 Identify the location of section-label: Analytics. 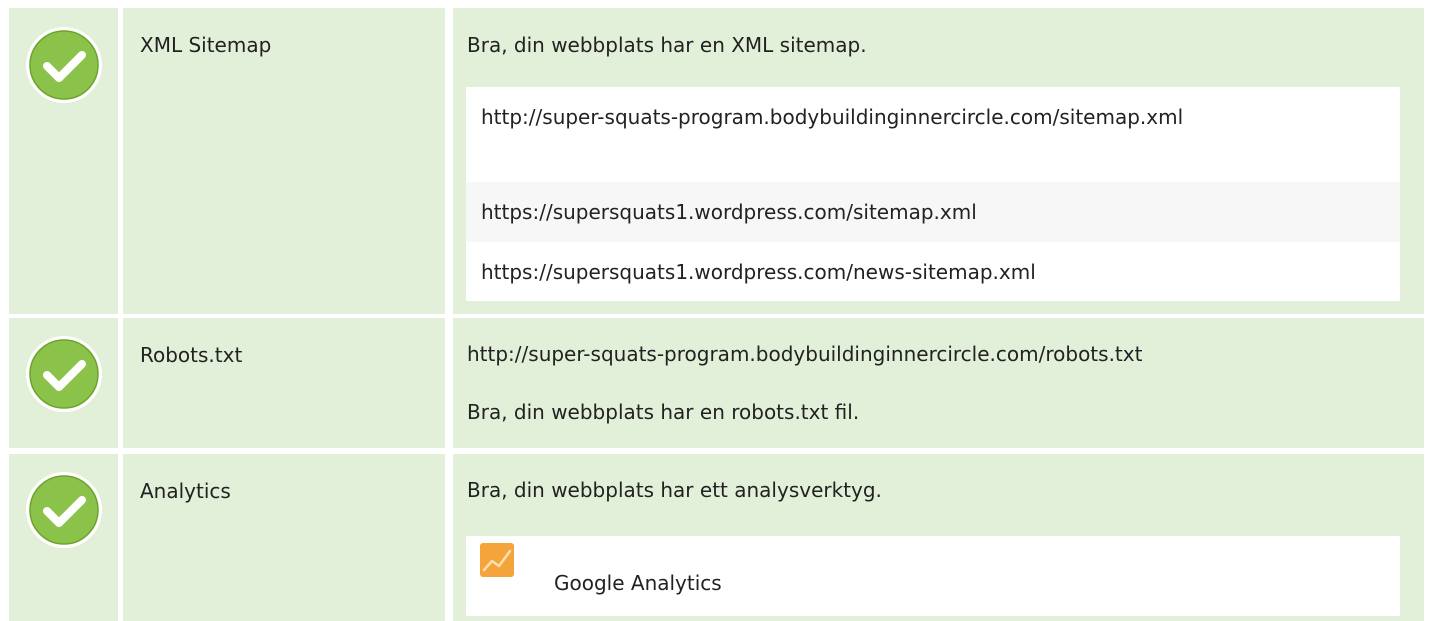
(185, 491).